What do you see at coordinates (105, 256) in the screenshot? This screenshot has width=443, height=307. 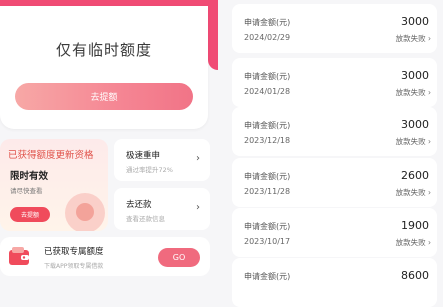 I see `exclusive-quota-banner: 已获取专属额度 下载APP领取专属借款 GO` at bounding box center [105, 256].